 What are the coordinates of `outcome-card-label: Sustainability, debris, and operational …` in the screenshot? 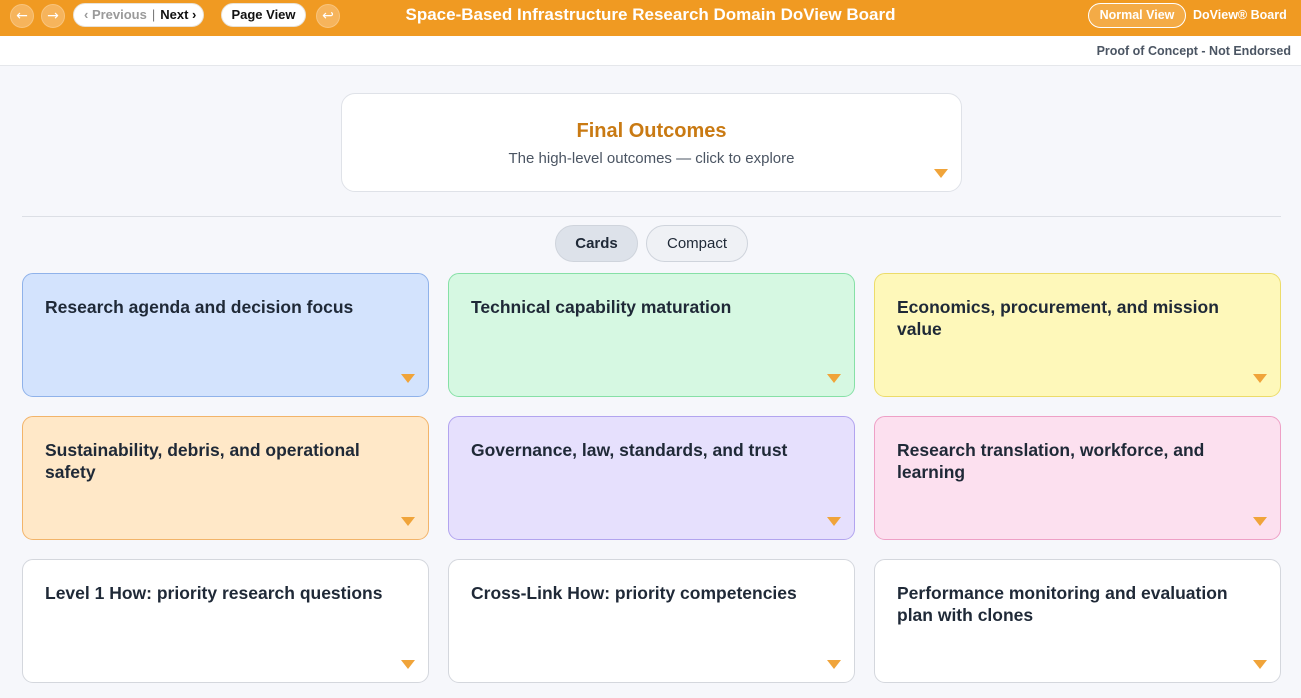 It's located at (202, 461).